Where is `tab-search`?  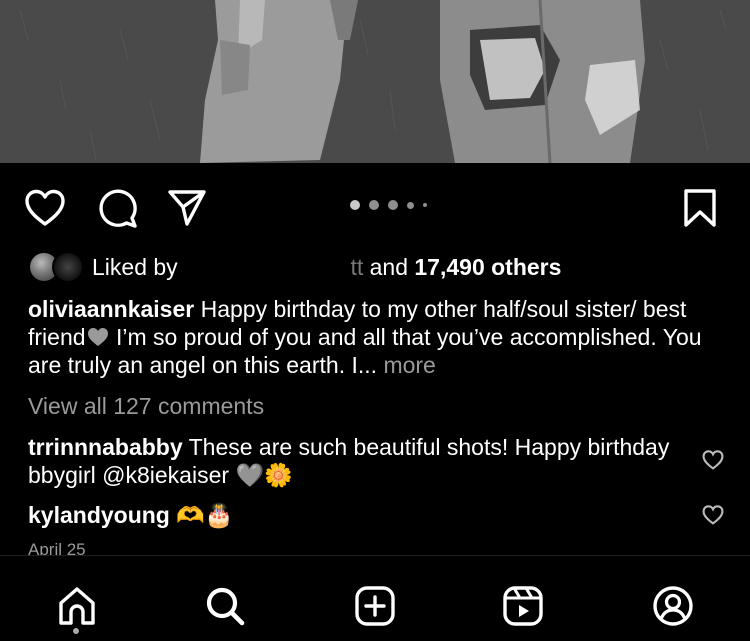 tab-search is located at coordinates (225, 606).